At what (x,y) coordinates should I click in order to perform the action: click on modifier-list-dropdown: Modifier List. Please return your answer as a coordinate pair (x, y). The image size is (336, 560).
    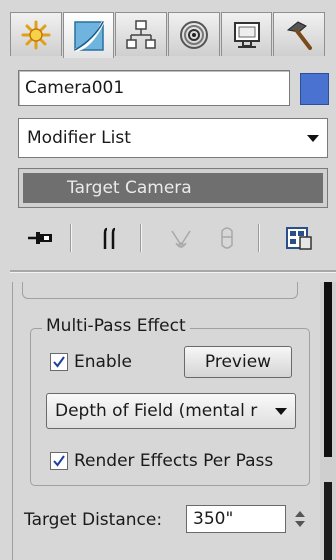
    Looking at the image, I should click on (173, 138).